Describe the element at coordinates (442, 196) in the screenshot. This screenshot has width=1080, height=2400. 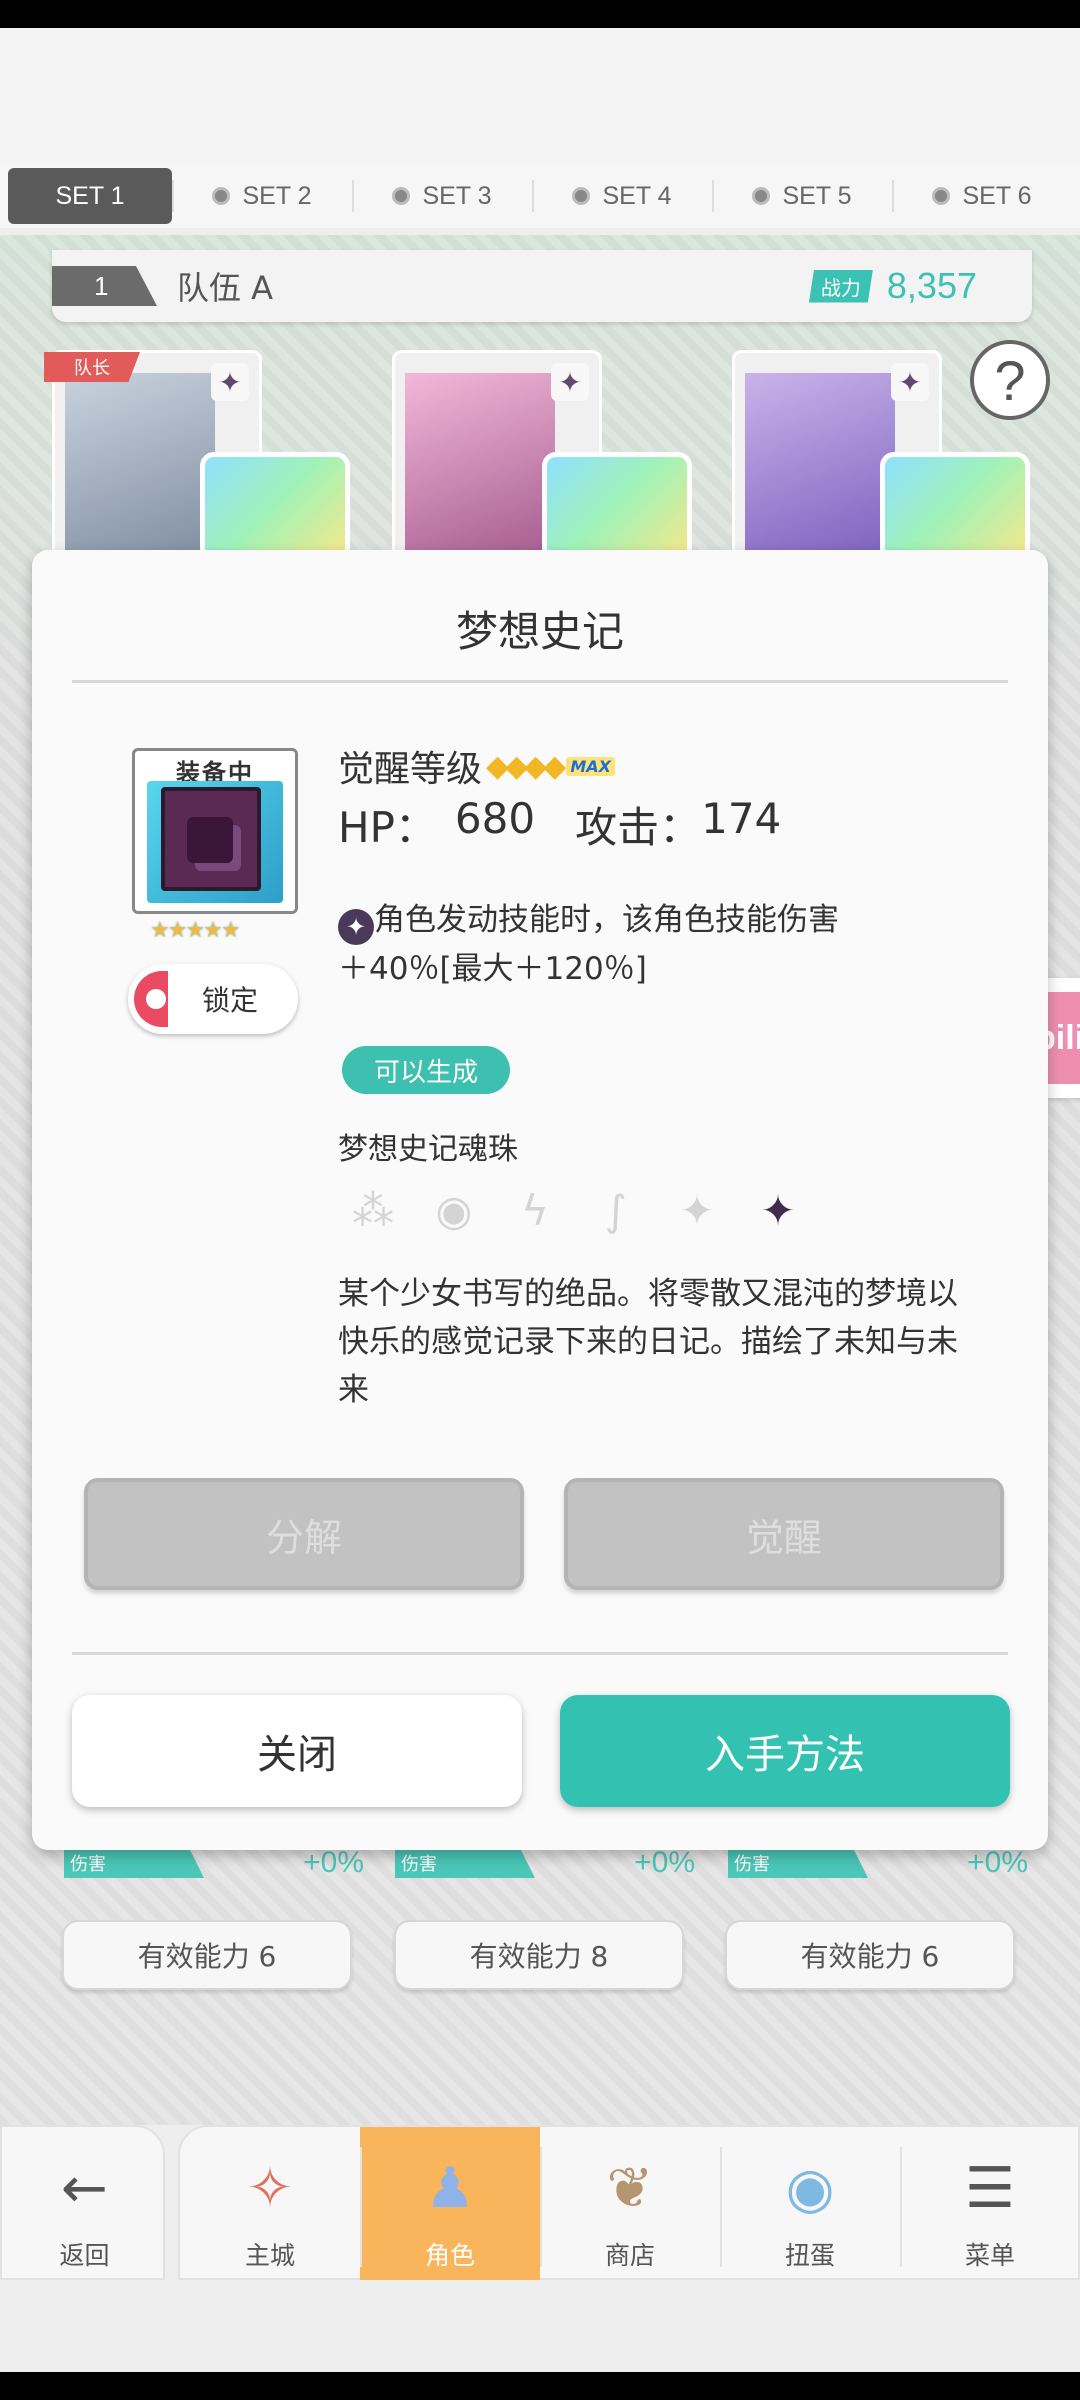
I see `tab-set-3: SET 3` at that location.